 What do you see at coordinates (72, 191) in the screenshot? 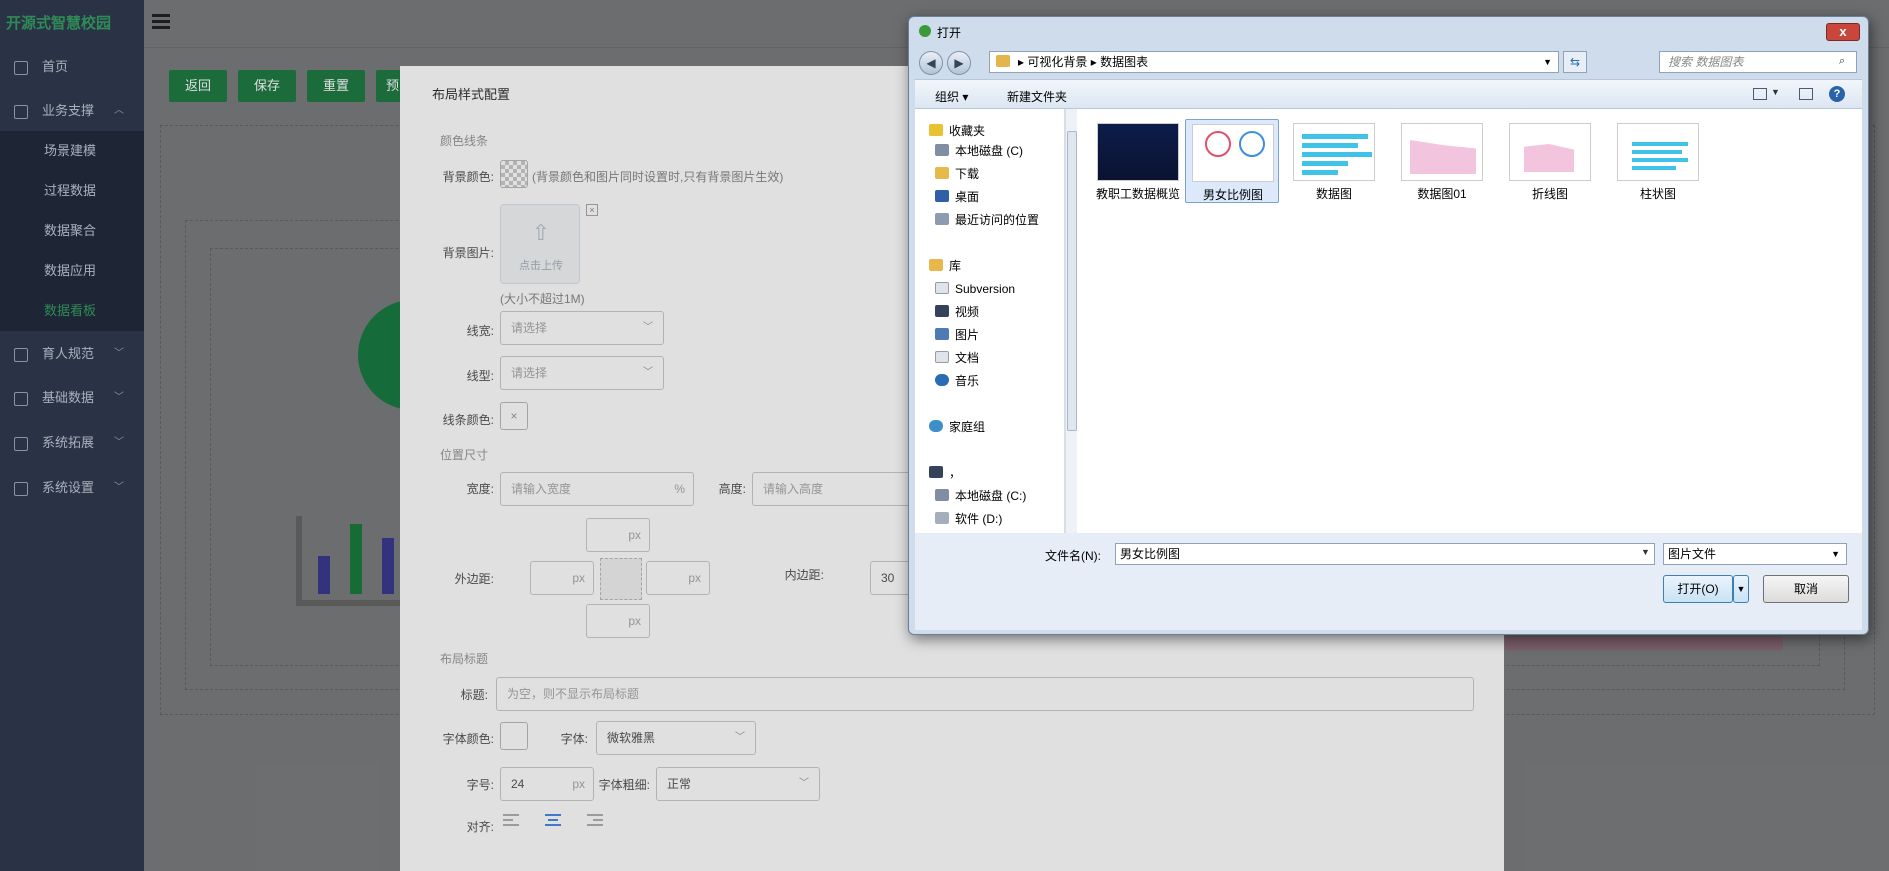
I see `sidebar-subitem-process: 过程数据` at bounding box center [72, 191].